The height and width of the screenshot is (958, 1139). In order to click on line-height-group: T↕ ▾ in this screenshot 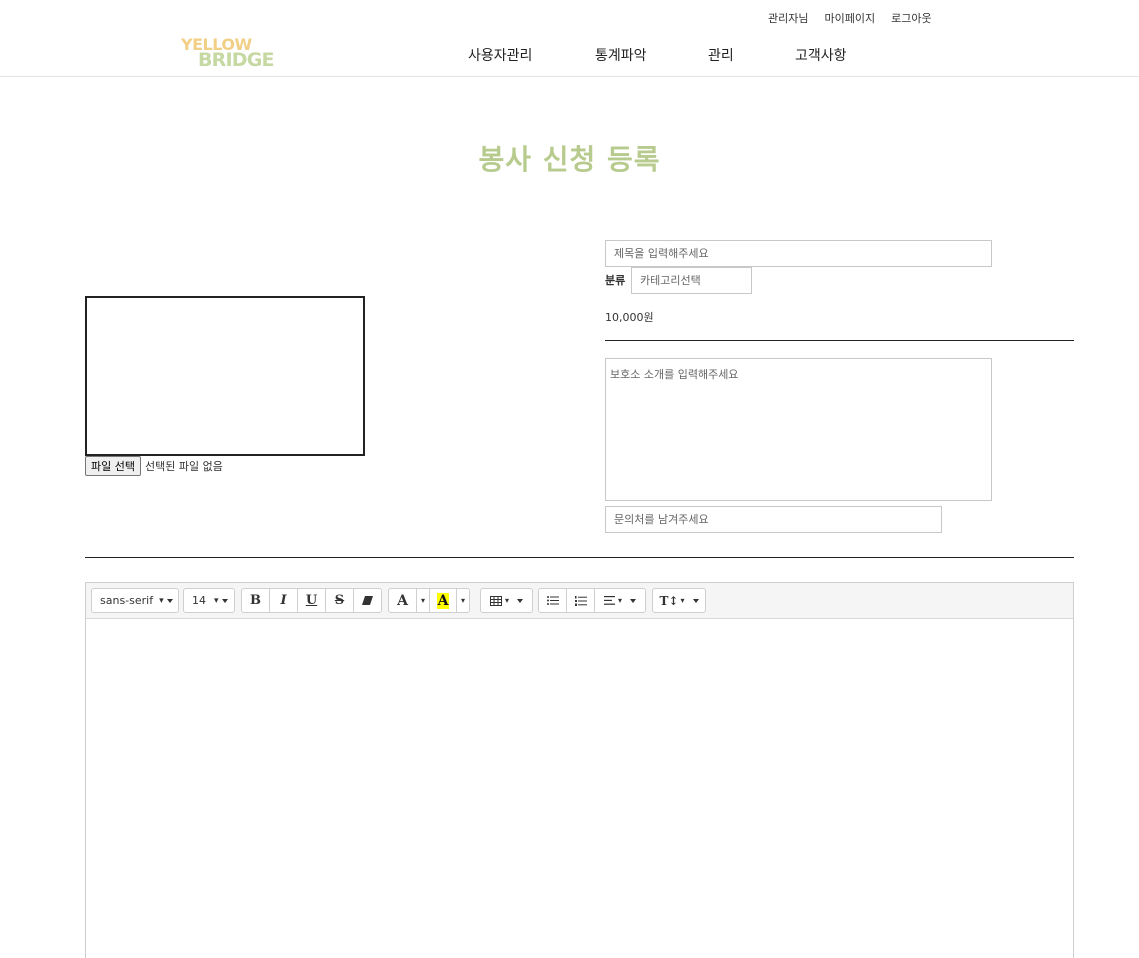, I will do `click(679, 600)`.